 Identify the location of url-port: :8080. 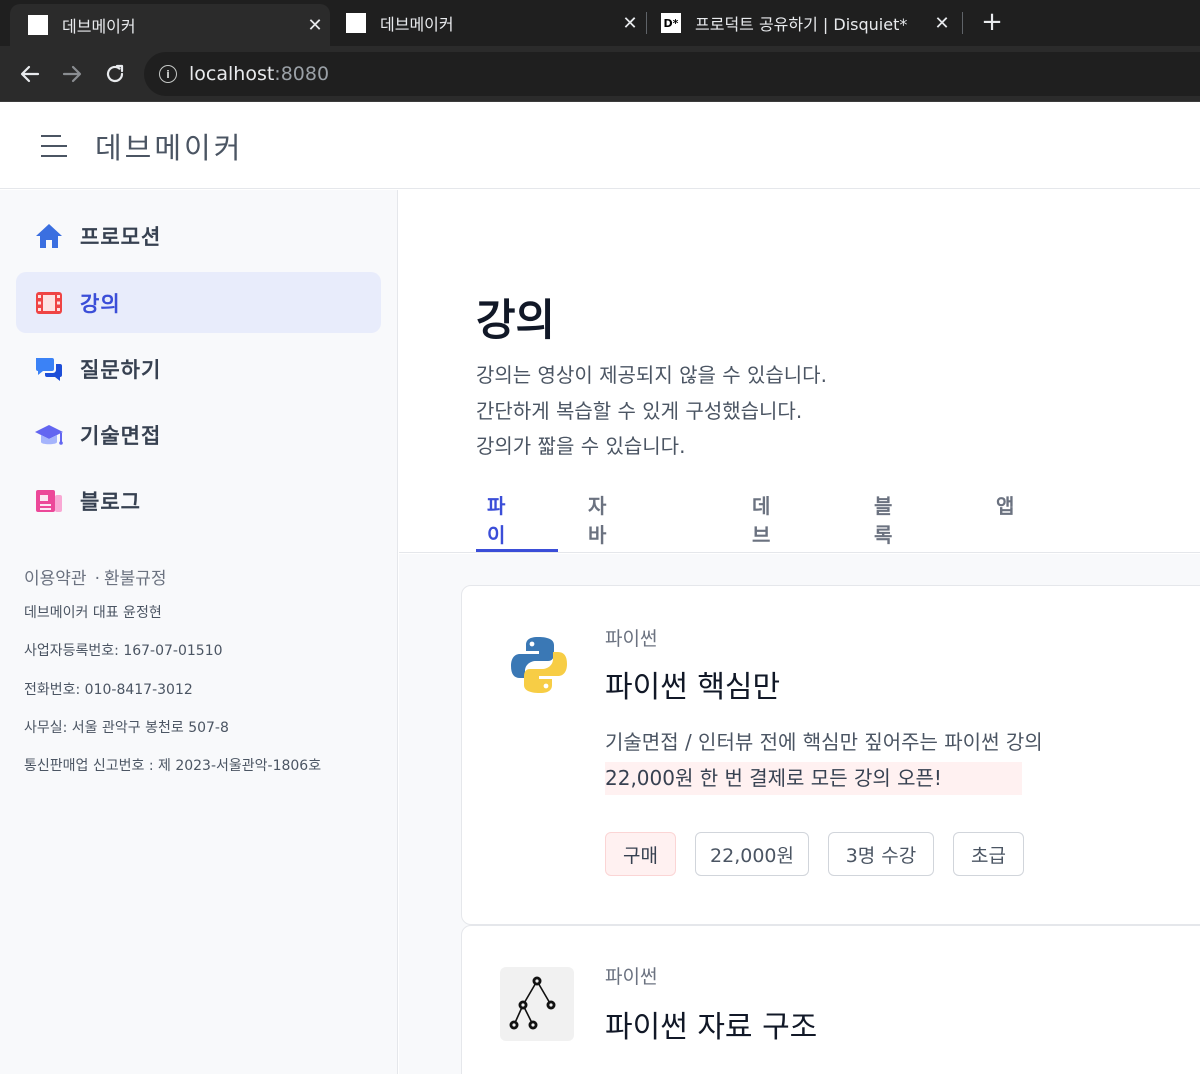
(302, 74).